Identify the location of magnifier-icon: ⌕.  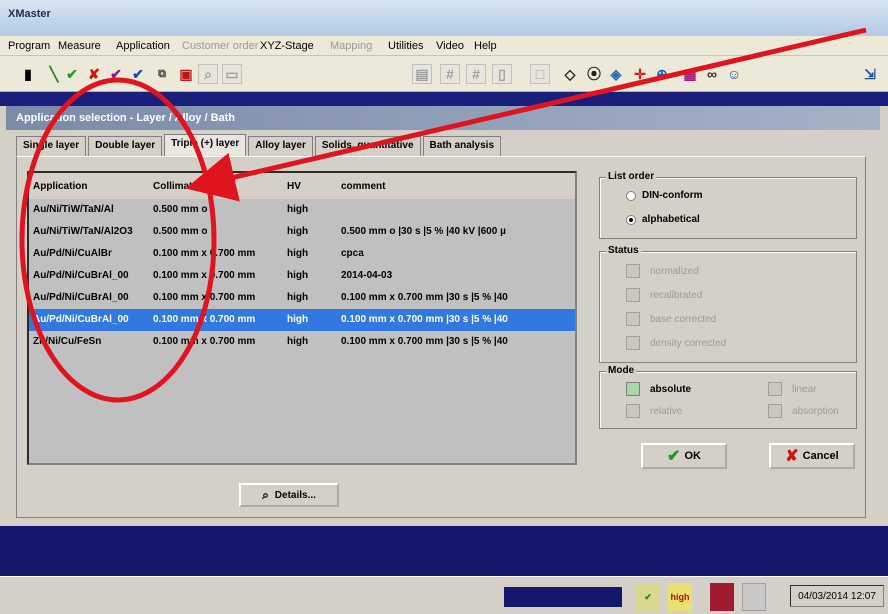
(265, 494).